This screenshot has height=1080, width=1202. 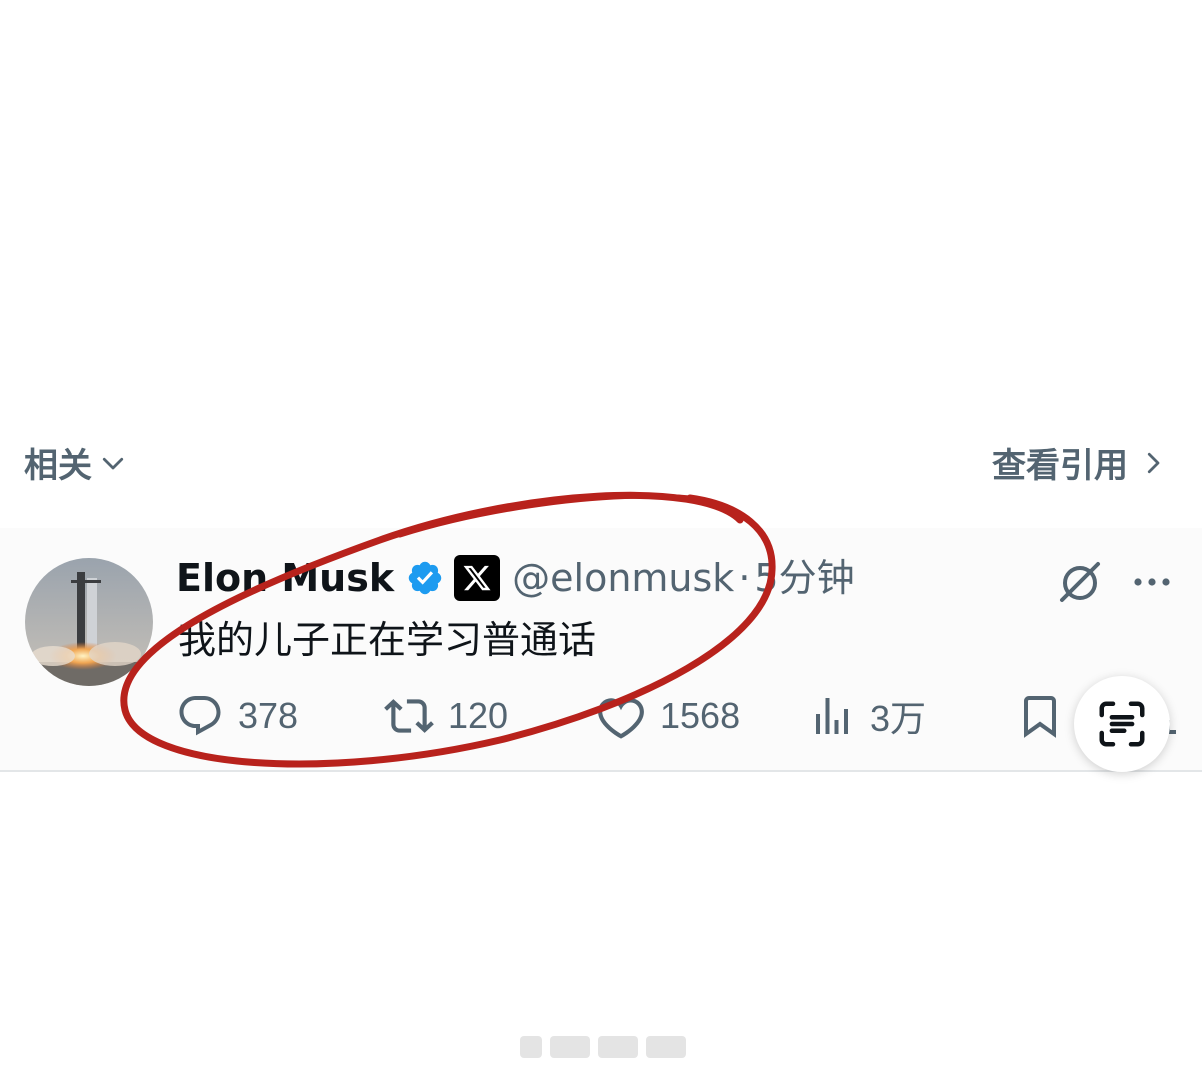 What do you see at coordinates (113, 463) in the screenshot?
I see `chevron-down-icon` at bounding box center [113, 463].